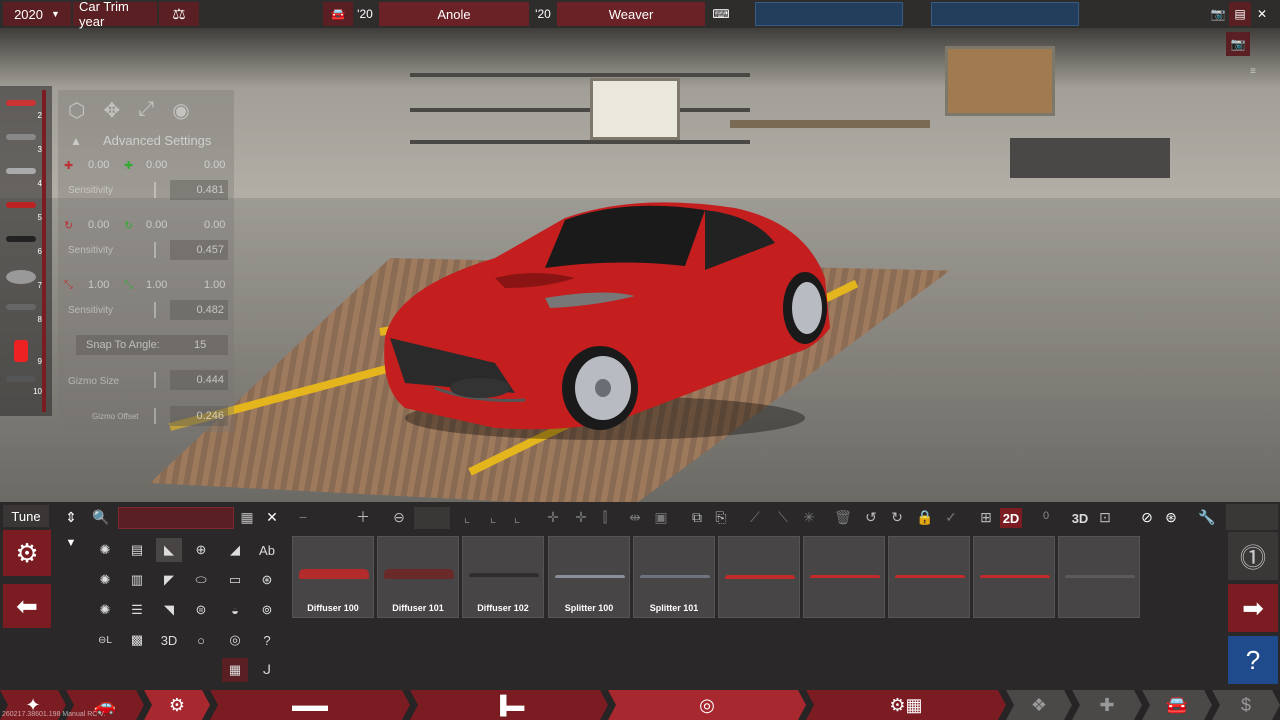 The width and height of the screenshot is (1280, 720). I want to click on scale-z: 1.00, so click(214, 285).